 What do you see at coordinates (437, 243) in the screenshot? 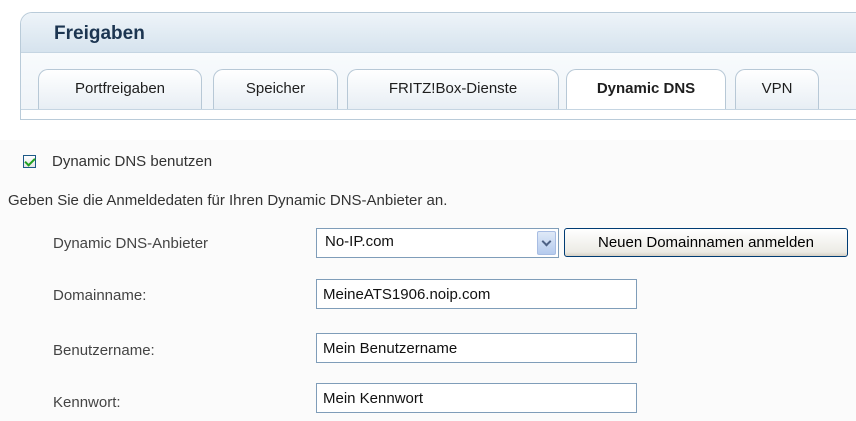
I see `provider-select: No-IP.com` at bounding box center [437, 243].